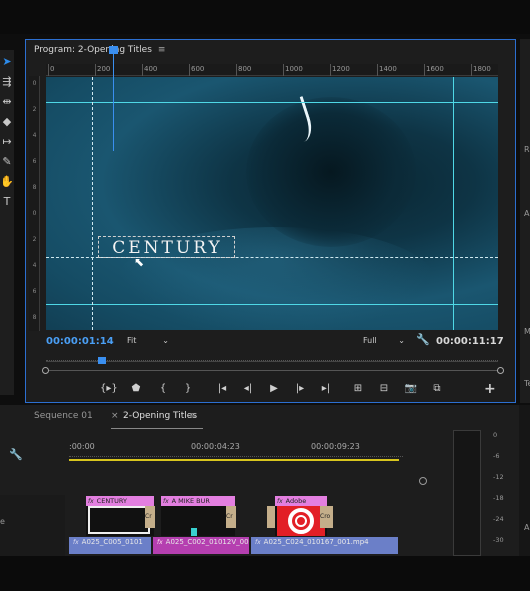 The width and height of the screenshot is (530, 591). What do you see at coordinates (115, 416) in the screenshot?
I see `close-tab-icon: ×` at bounding box center [115, 416].